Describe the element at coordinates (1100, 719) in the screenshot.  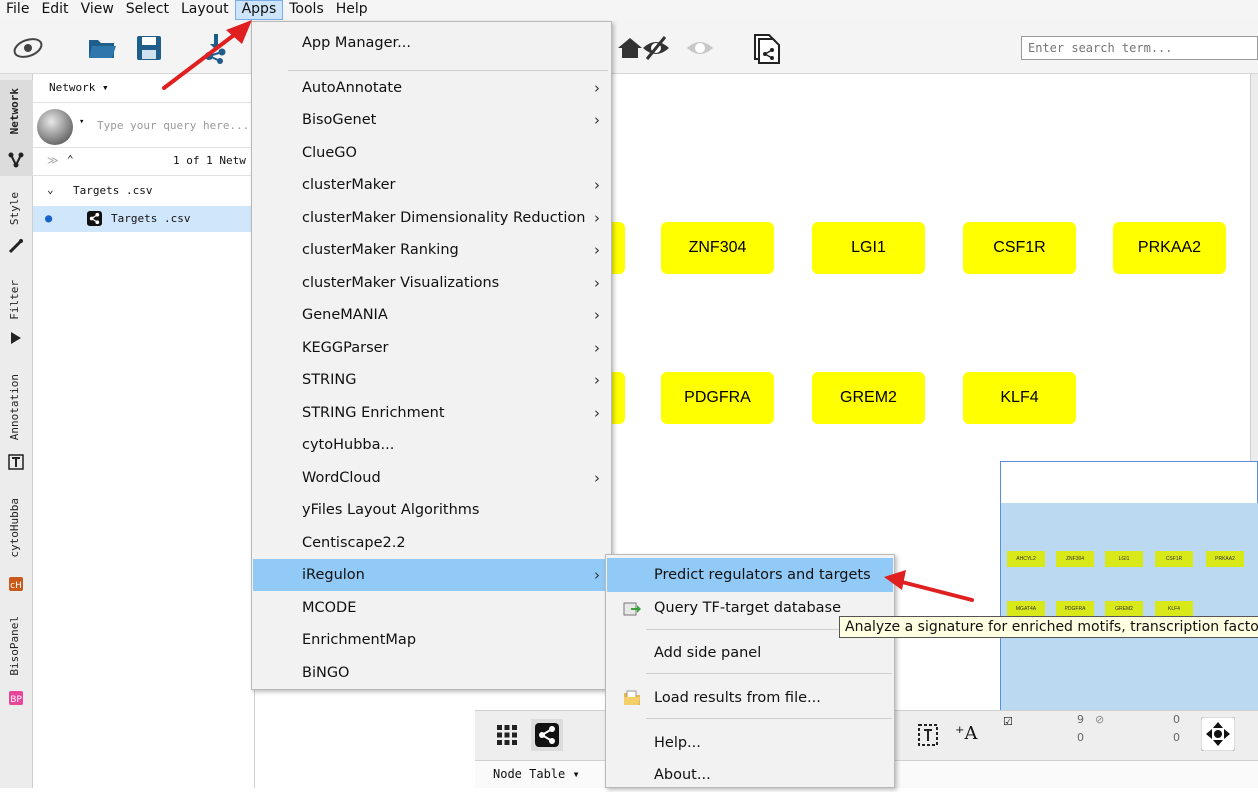
I see `hidden-count-icon: ⊘` at that location.